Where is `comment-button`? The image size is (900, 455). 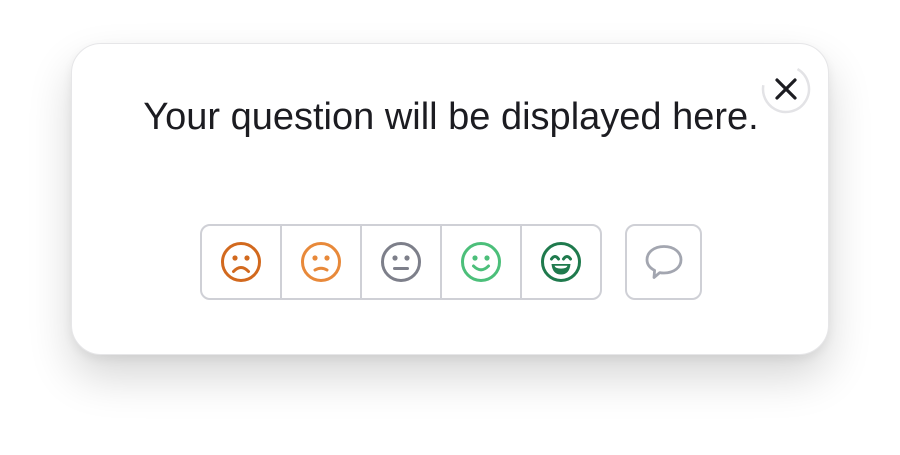 comment-button is located at coordinates (663, 262).